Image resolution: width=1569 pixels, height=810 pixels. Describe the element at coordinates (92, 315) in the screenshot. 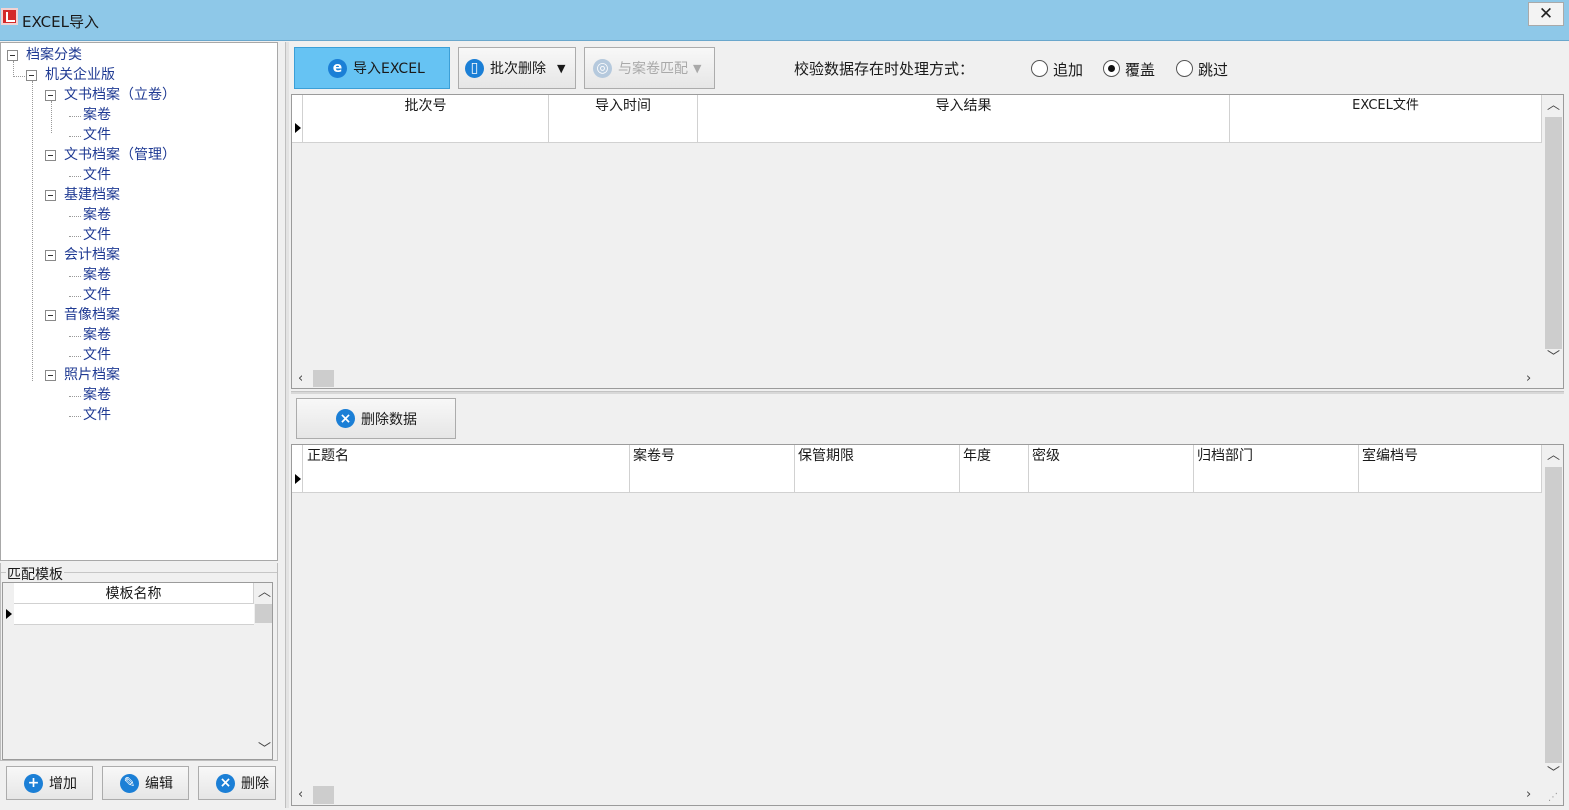

I see `tree-category: 音像档案` at that location.